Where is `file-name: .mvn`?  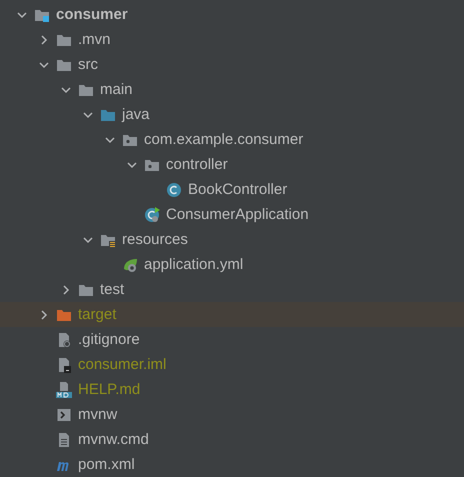
file-name: .mvn is located at coordinates (94, 39).